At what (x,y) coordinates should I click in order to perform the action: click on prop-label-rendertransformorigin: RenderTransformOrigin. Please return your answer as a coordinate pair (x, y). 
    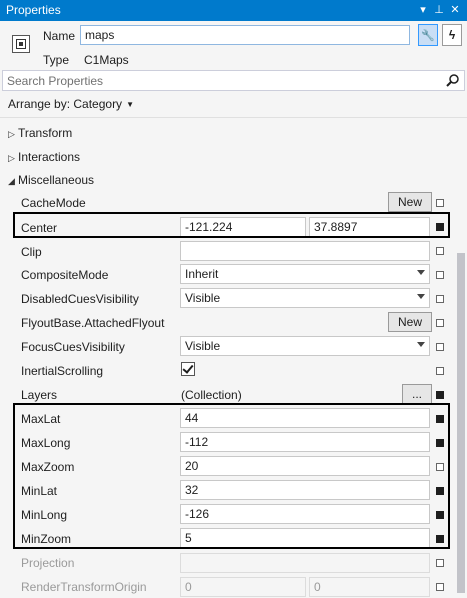
    Looking at the image, I should click on (84, 587).